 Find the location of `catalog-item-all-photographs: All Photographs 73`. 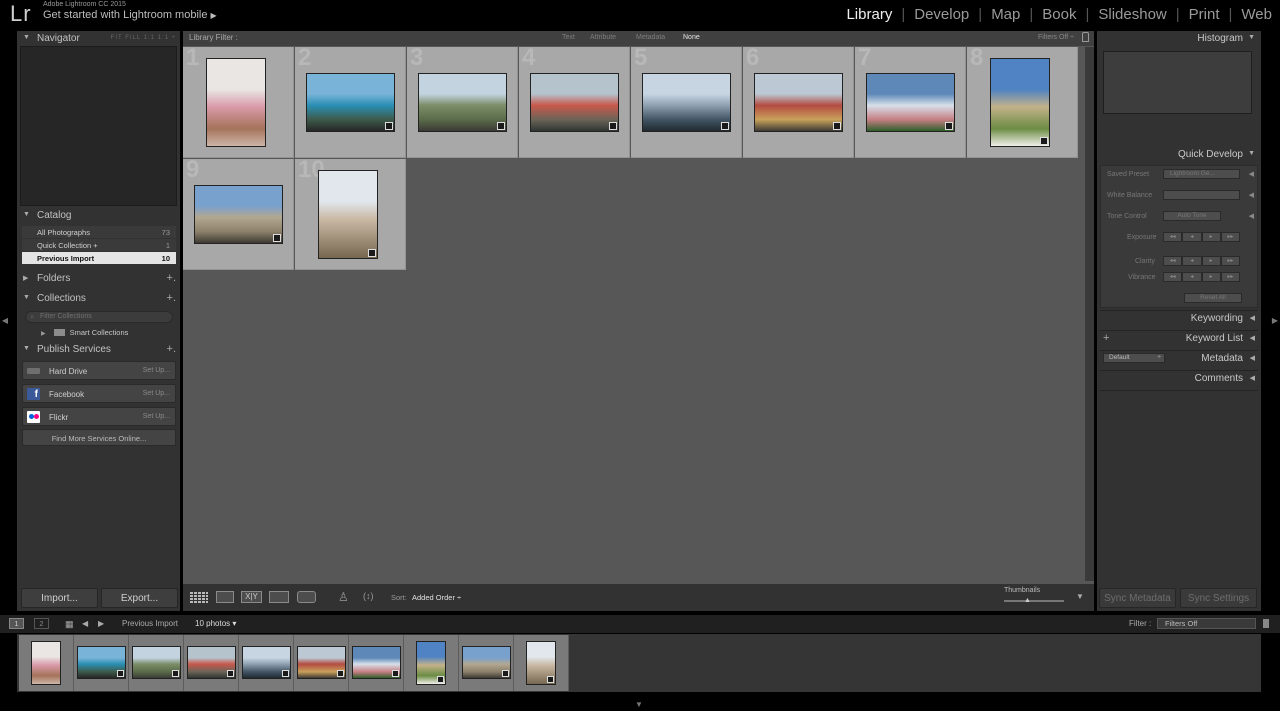

catalog-item-all-photographs: All Photographs 73 is located at coordinates (99, 232).